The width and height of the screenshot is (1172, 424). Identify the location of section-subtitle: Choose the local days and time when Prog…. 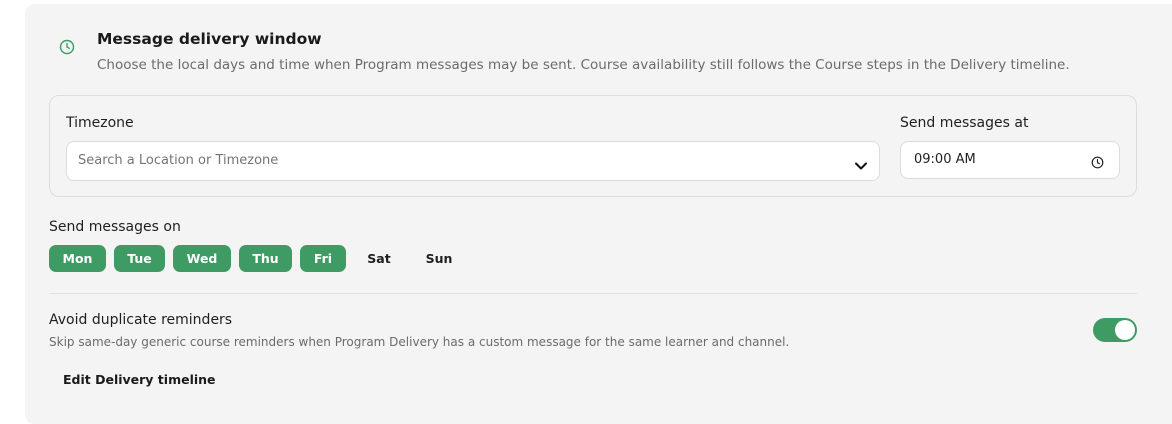
(583, 65).